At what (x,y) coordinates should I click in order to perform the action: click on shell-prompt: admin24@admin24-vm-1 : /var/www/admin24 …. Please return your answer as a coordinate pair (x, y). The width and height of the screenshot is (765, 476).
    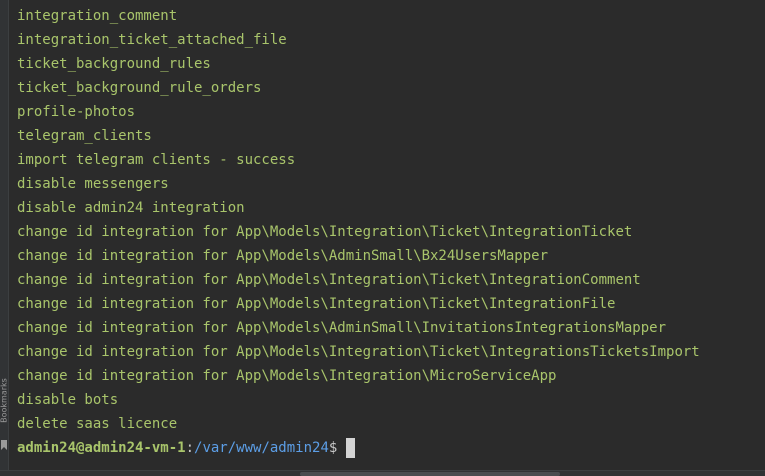
    Looking at the image, I should click on (186, 448).